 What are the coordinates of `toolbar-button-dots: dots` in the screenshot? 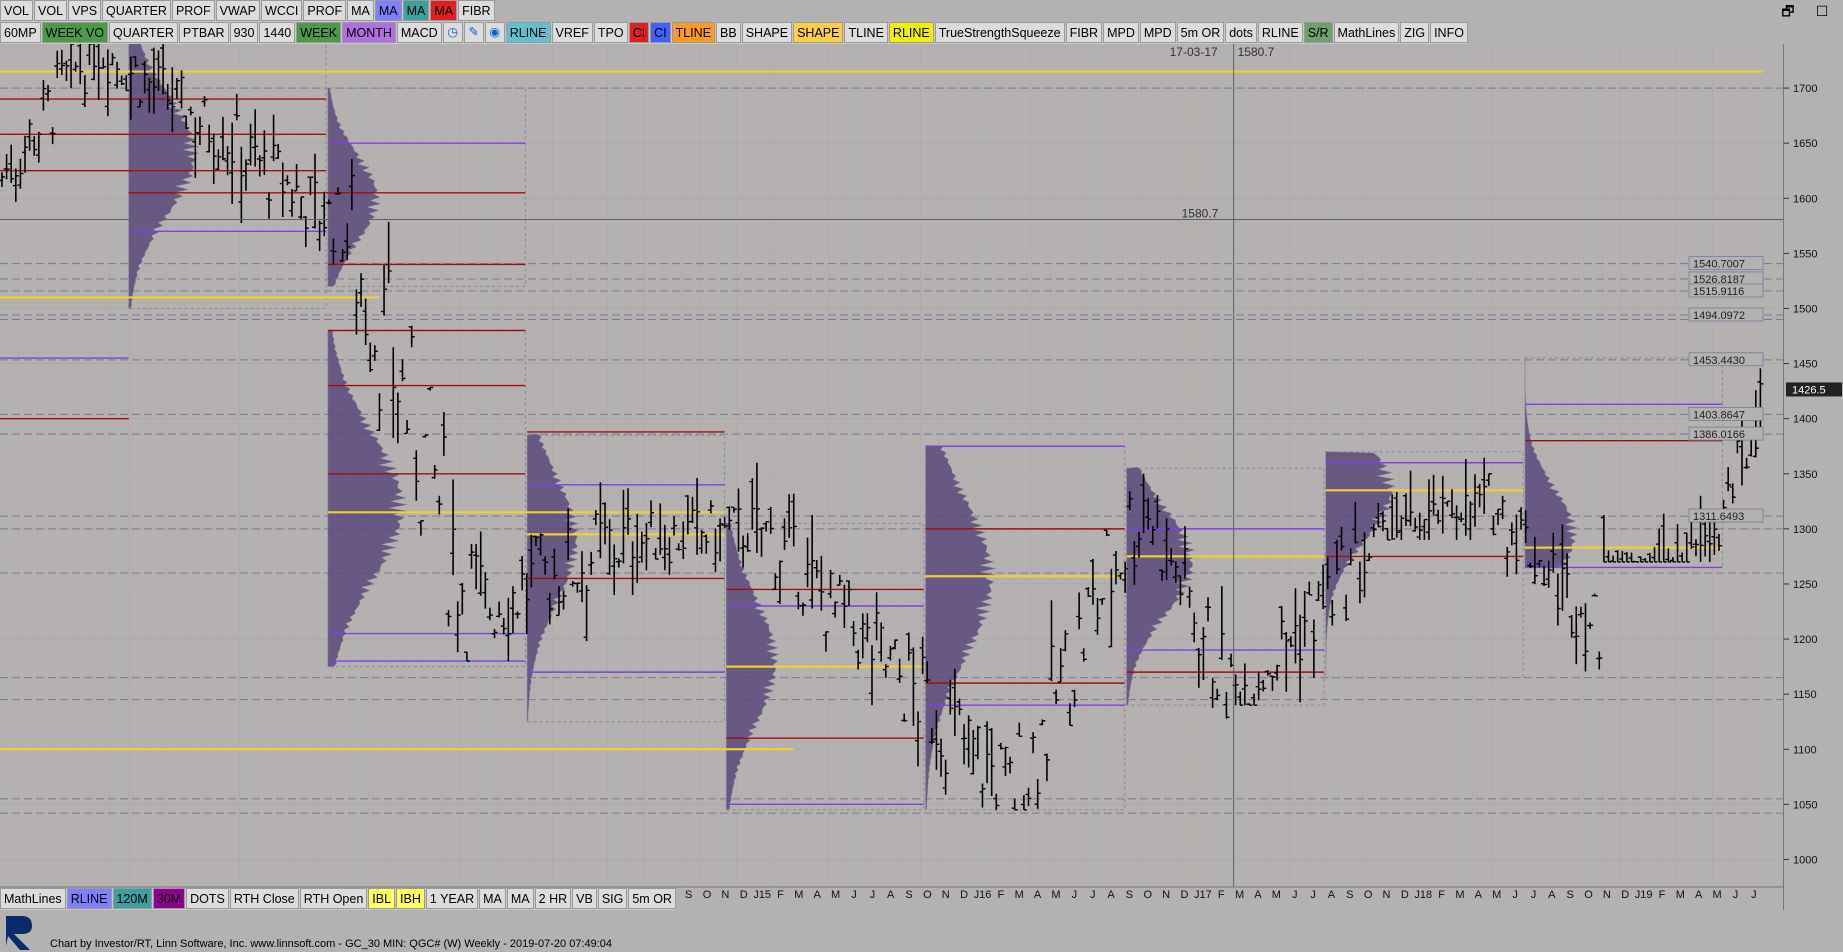 It's located at (1241, 32).